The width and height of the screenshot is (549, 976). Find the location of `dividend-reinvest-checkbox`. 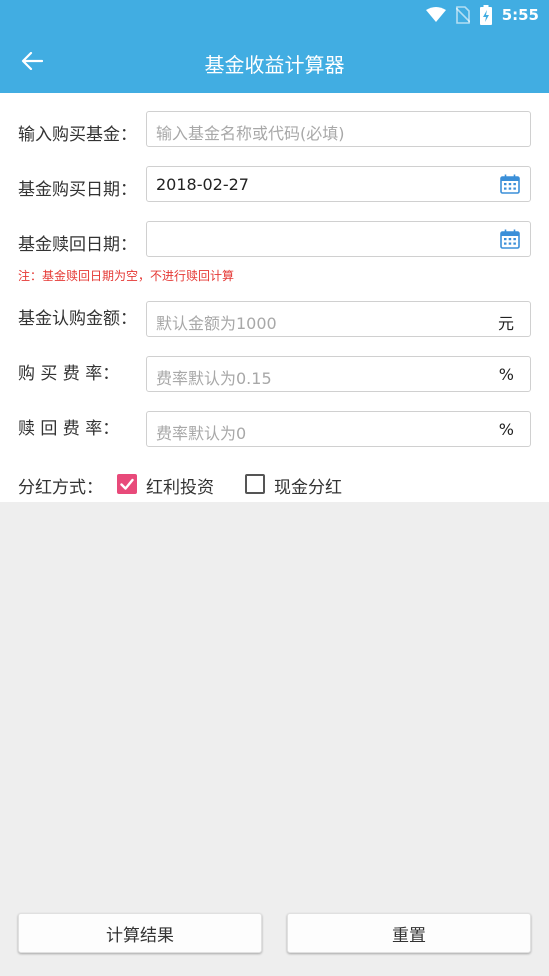

dividend-reinvest-checkbox is located at coordinates (127, 484).